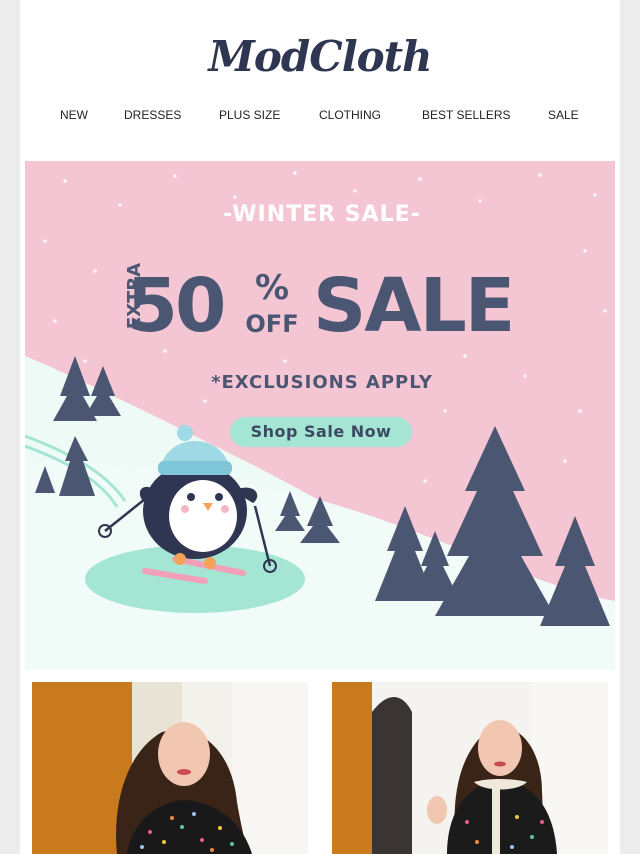 This screenshot has height=854, width=640. Describe the element at coordinates (322, 214) in the screenshot. I see `winter-sale-kicker: -WINTER SALE-` at that location.